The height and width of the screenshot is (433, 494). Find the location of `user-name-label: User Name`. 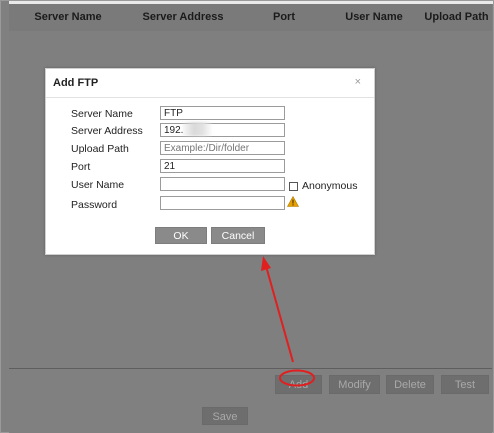

user-name-label: User Name is located at coordinates (98, 185).